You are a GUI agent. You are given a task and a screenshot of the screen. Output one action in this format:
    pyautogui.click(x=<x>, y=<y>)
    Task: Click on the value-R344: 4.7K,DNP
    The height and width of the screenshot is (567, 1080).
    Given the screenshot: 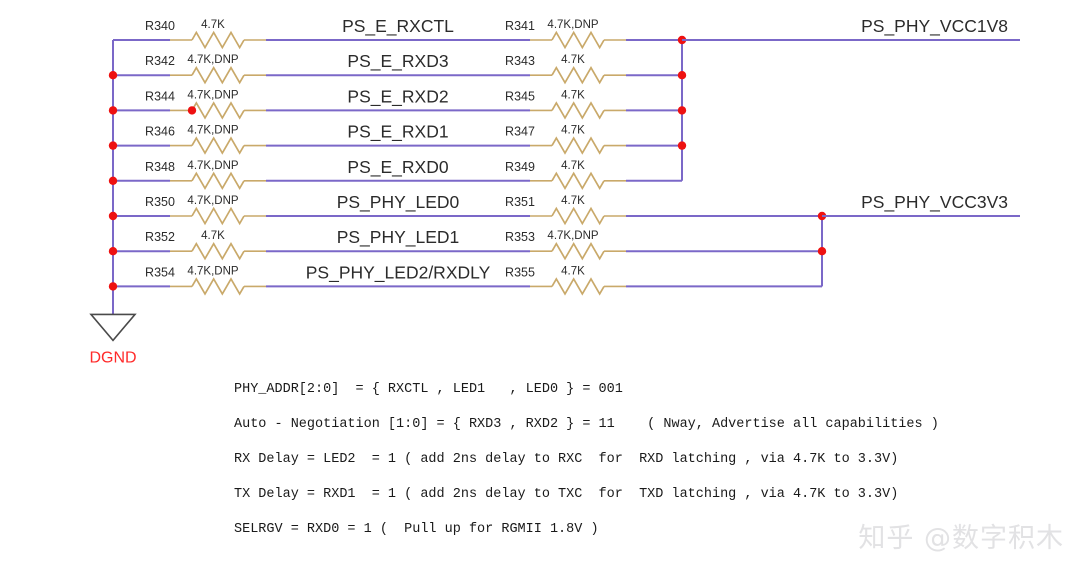 What is the action you would take?
    pyautogui.click(x=212, y=95)
    